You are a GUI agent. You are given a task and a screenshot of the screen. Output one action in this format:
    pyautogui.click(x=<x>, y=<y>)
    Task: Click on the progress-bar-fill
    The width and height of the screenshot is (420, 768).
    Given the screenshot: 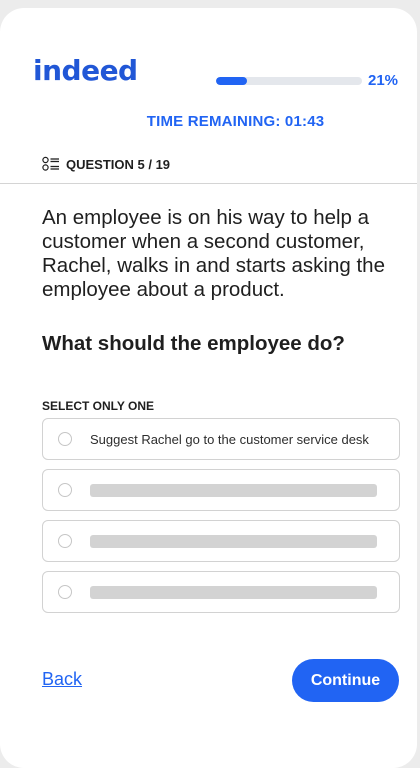 What is the action you would take?
    pyautogui.click(x=231, y=81)
    